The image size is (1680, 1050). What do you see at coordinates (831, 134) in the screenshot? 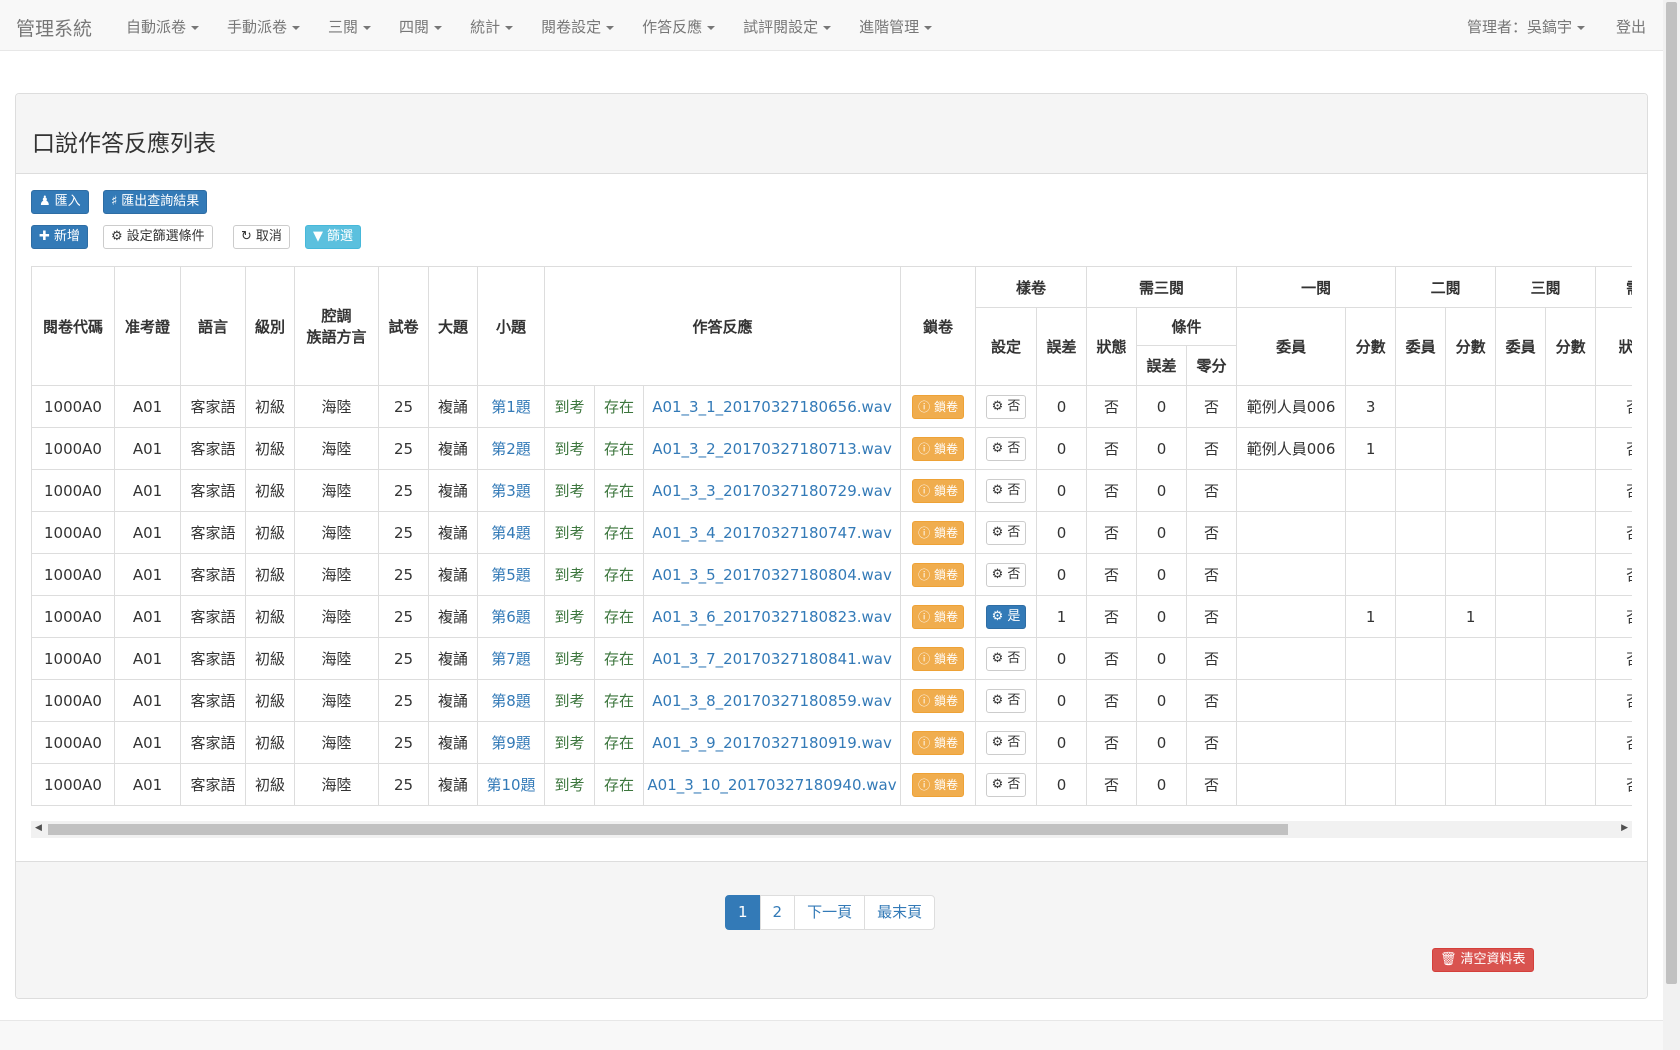
I see `panel-heading: 口說作答反應列表` at bounding box center [831, 134].